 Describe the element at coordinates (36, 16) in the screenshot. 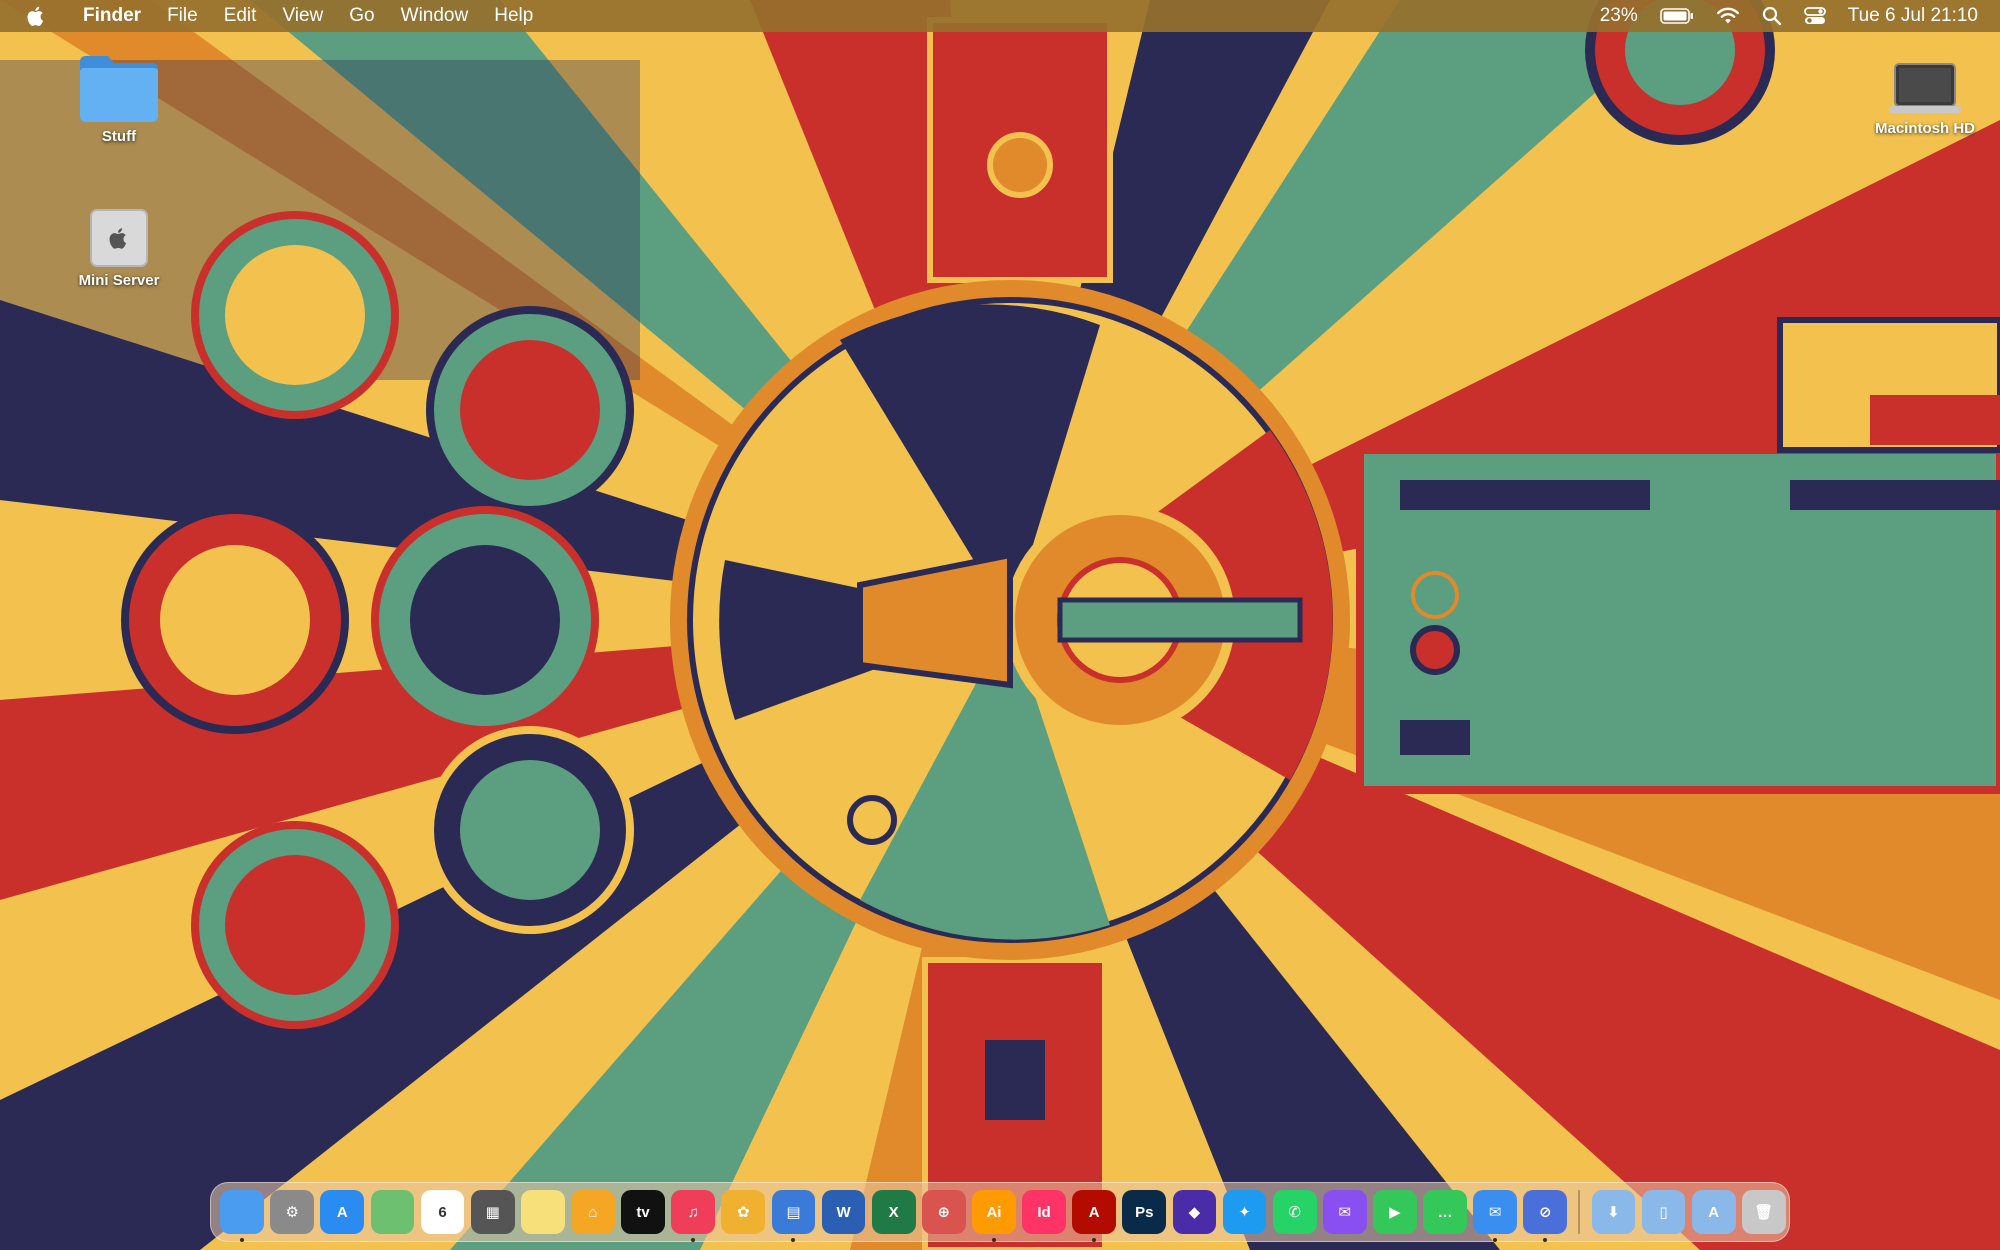

I see `apple-menu-icon` at that location.